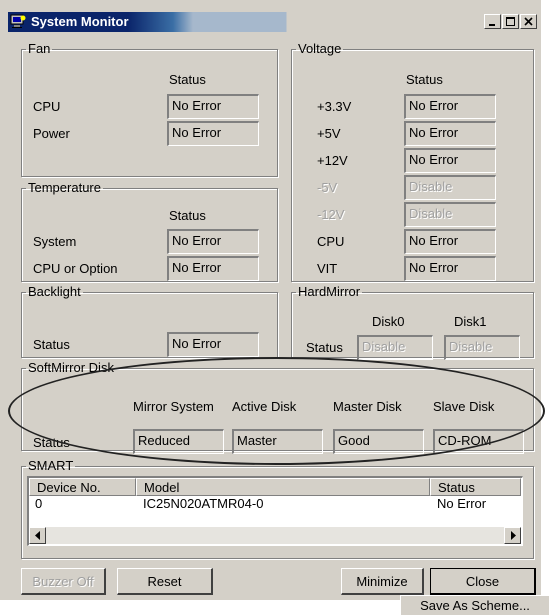  Describe the element at coordinates (63, 581) in the screenshot. I see `buzzer-off-button: Buzzer Off` at that location.